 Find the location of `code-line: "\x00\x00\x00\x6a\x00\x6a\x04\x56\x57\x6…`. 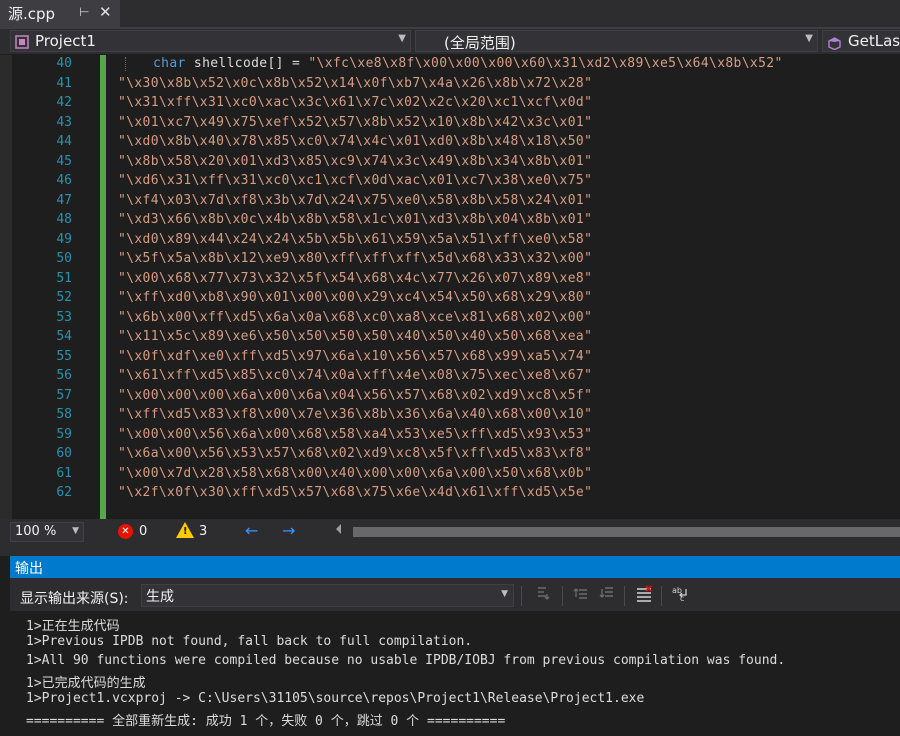

code-line: "\x00\x00\x00\x6a\x00\x6a\x04\x56\x57\x6… is located at coordinates (355, 395).